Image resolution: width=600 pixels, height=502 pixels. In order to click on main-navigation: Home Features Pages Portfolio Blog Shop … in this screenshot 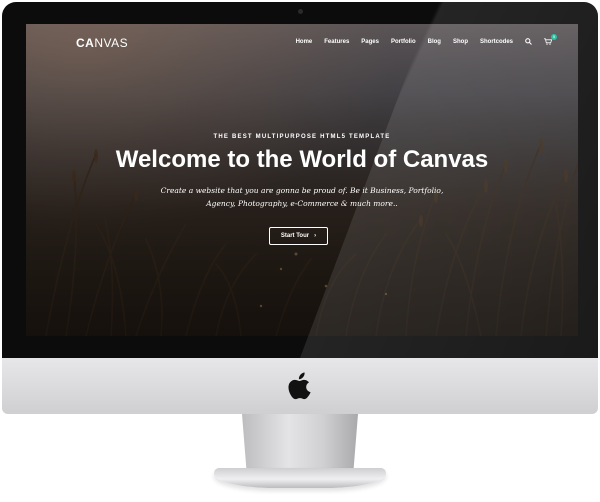, I will do `click(420, 39)`.